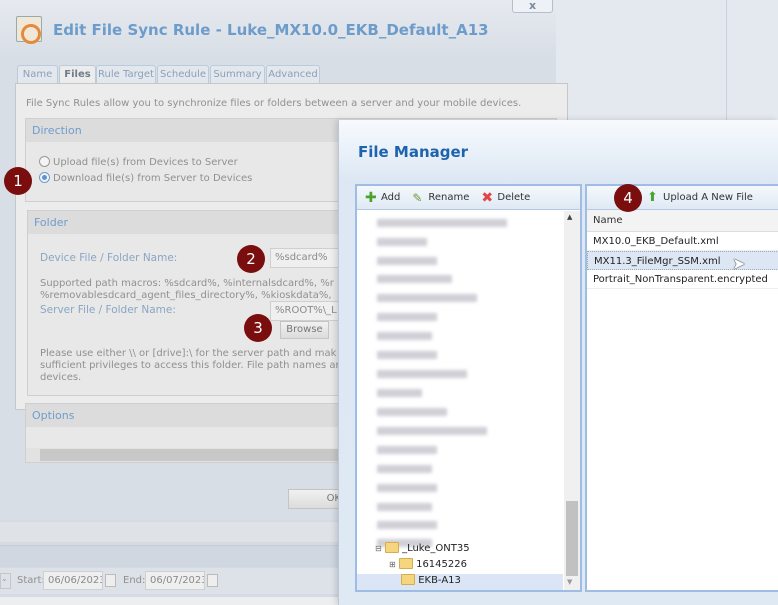 This screenshot has height=605, width=778. I want to click on grid-header-strip, so click(170, 556).